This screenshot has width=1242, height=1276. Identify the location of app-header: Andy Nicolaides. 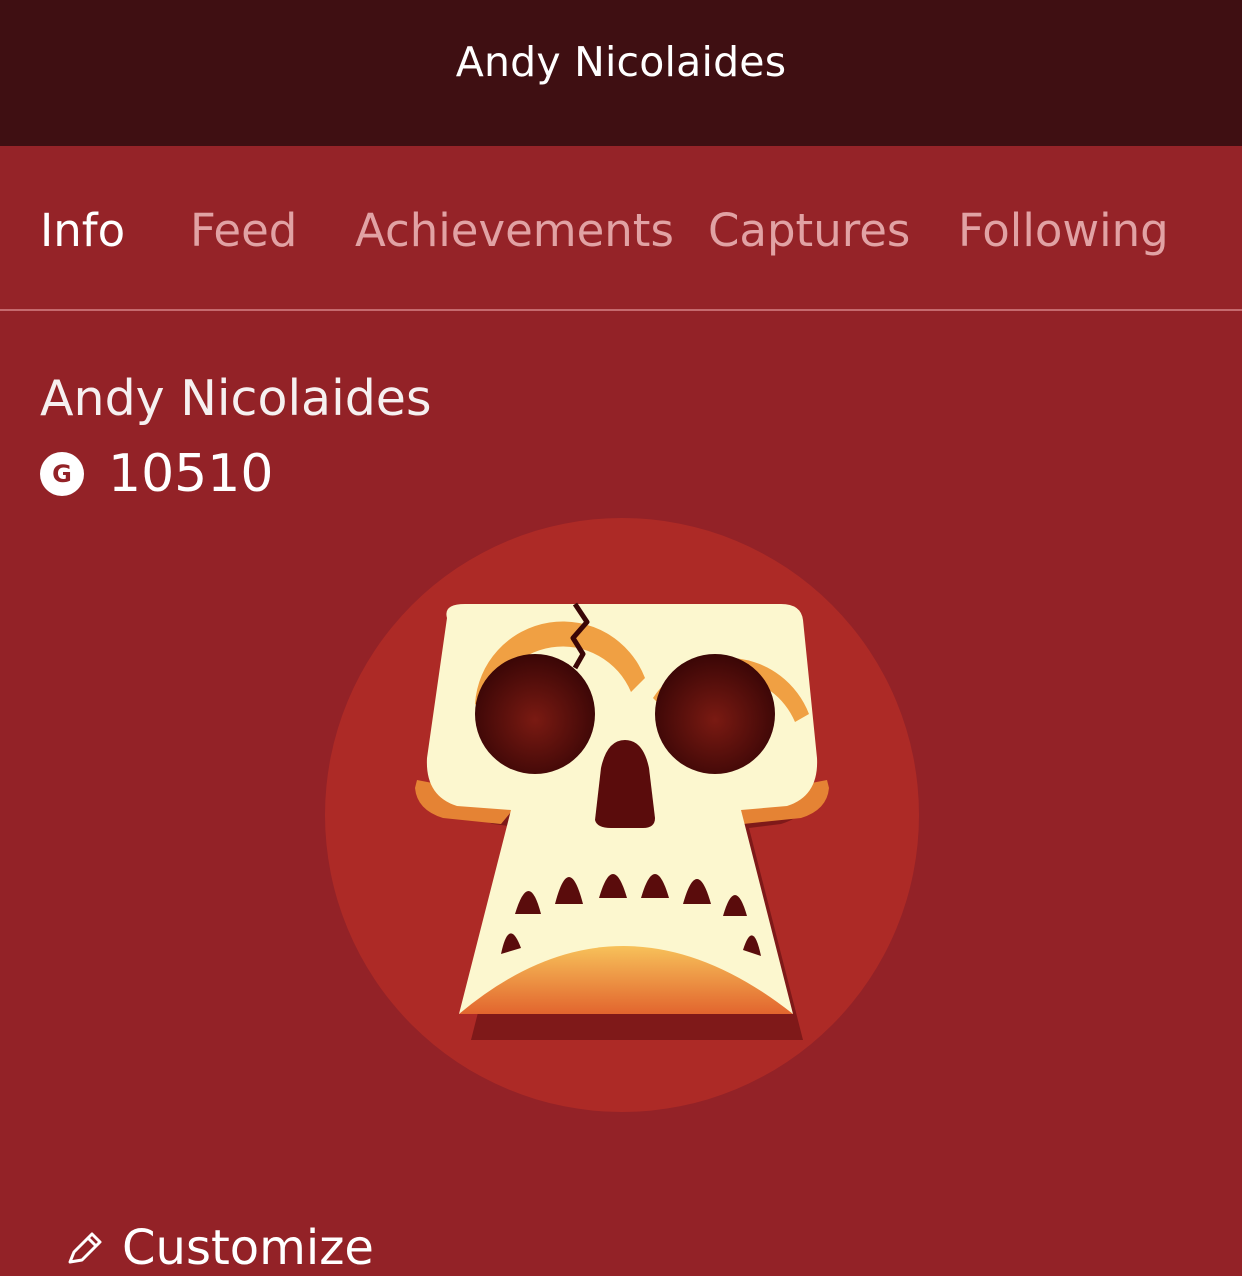
(621, 73).